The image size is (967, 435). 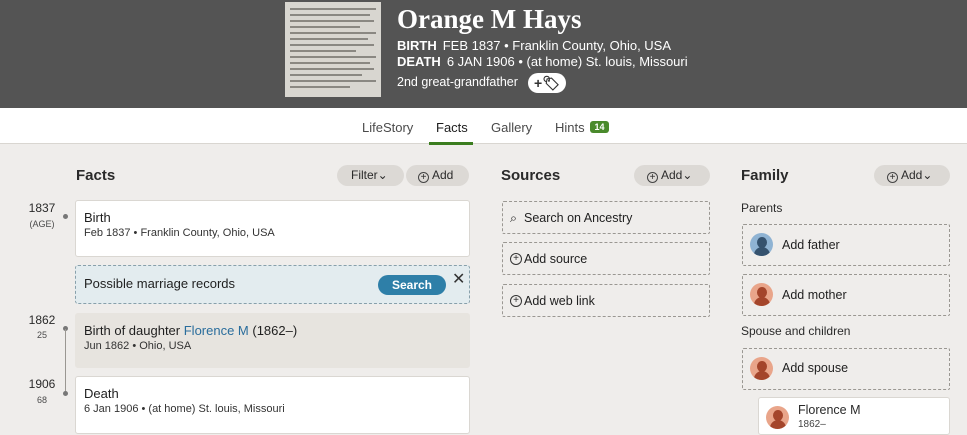 I want to click on tab-bar, so click(x=483, y=126).